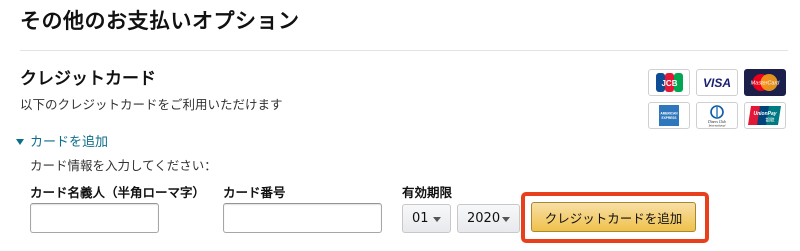 The width and height of the screenshot is (800, 251). What do you see at coordinates (69, 142) in the screenshot?
I see `add-card-toggle-label: カードを追加` at bounding box center [69, 142].